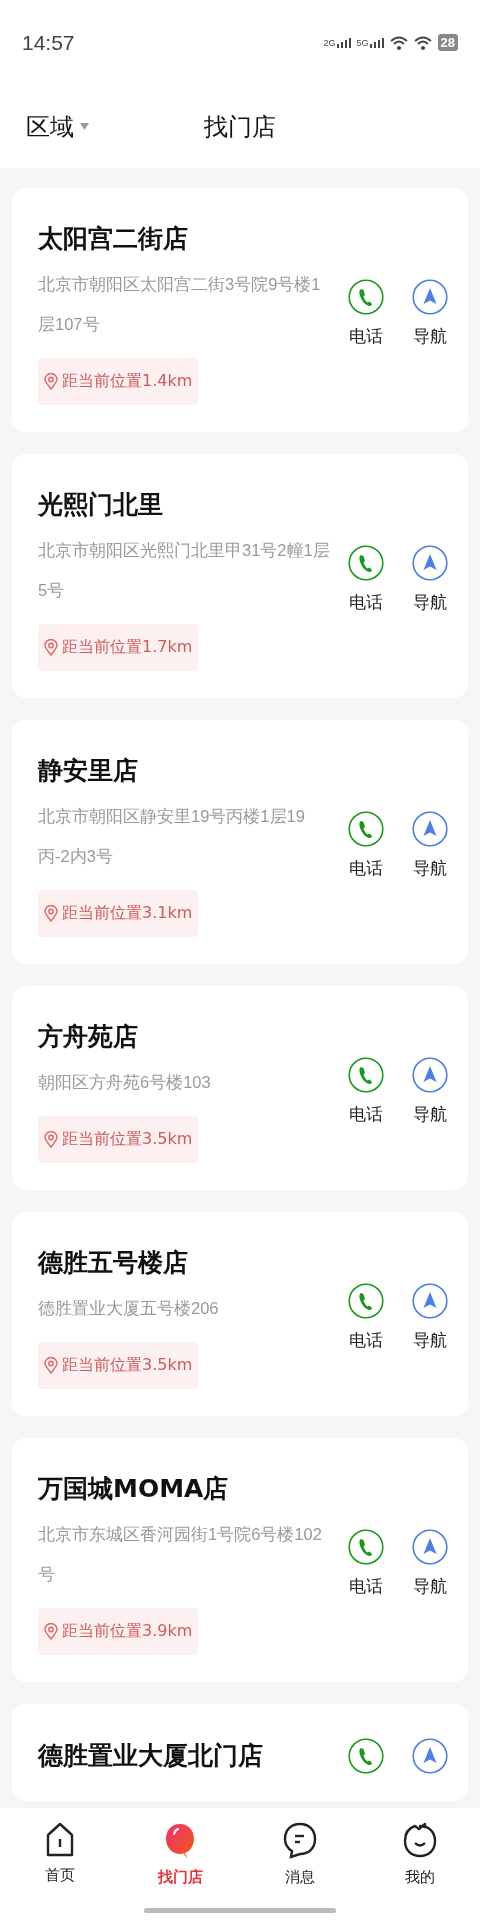 The width and height of the screenshot is (480, 1920). What do you see at coordinates (88, 1037) in the screenshot?
I see `store-name: 方舟苑店` at bounding box center [88, 1037].